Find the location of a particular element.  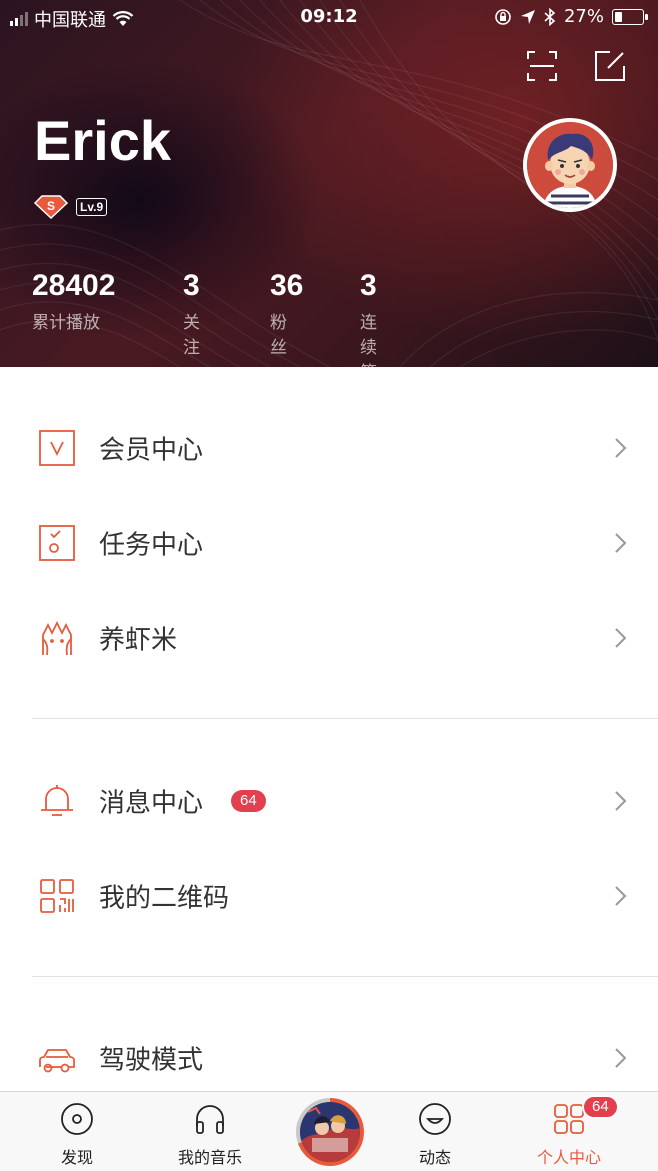

menu-item-label: 会员中心 is located at coordinates (151, 450).